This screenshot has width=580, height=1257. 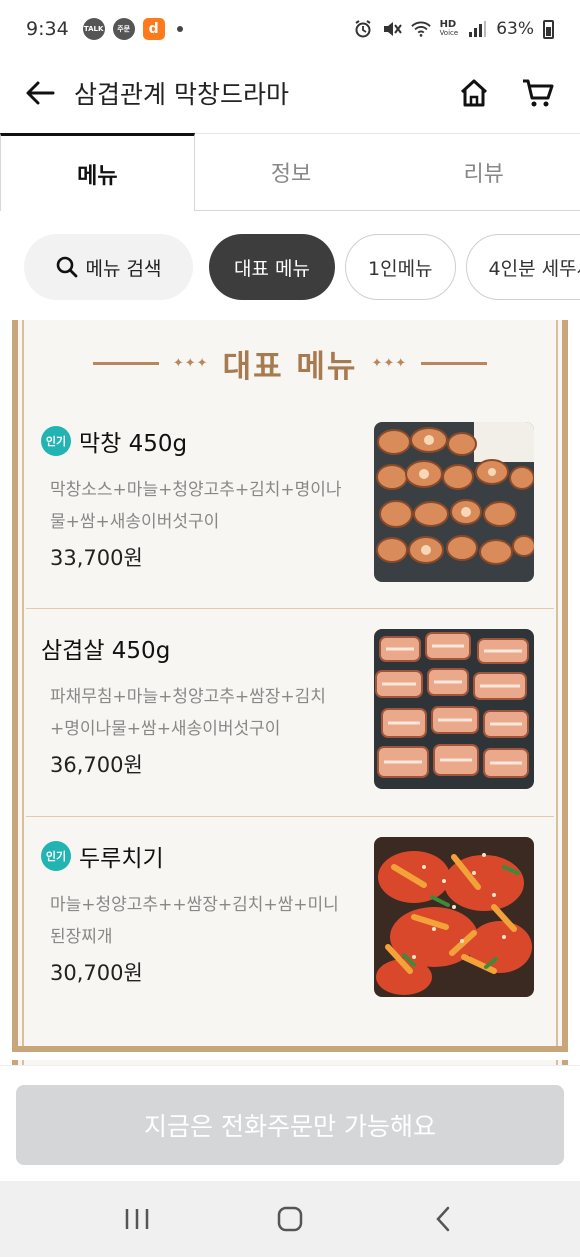 I want to click on menu-item-name: 두루치기, so click(x=121, y=859).